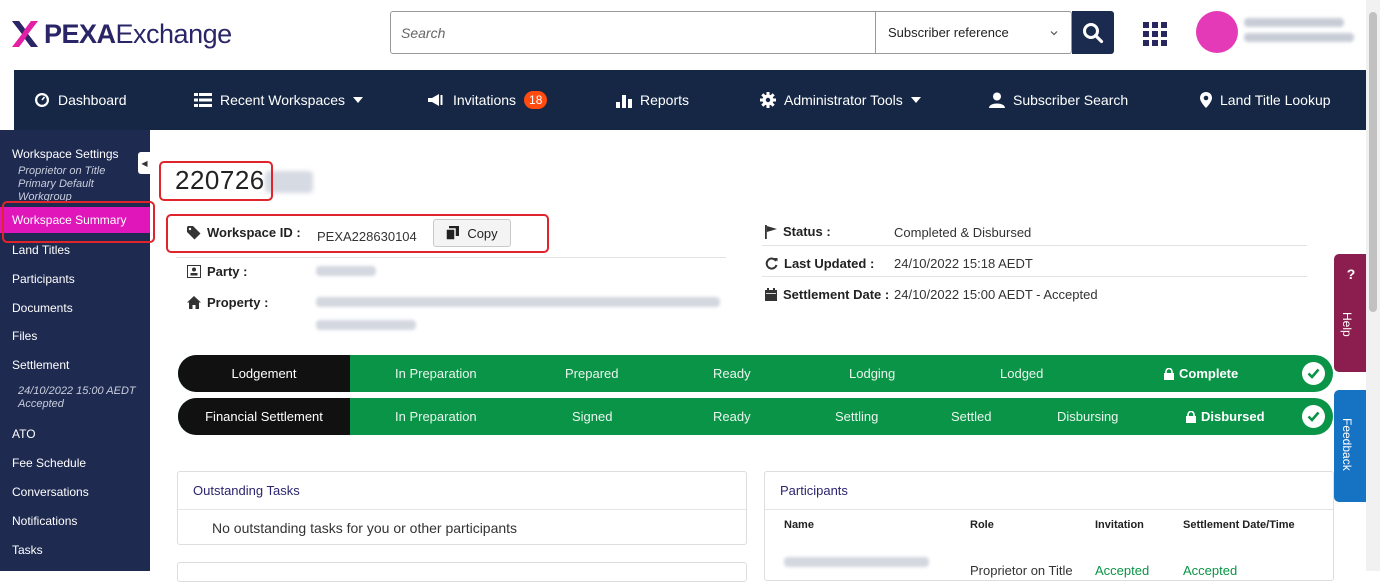 The image size is (1380, 582). What do you see at coordinates (1088, 416) in the screenshot?
I see `financial-step: Disbursing` at bounding box center [1088, 416].